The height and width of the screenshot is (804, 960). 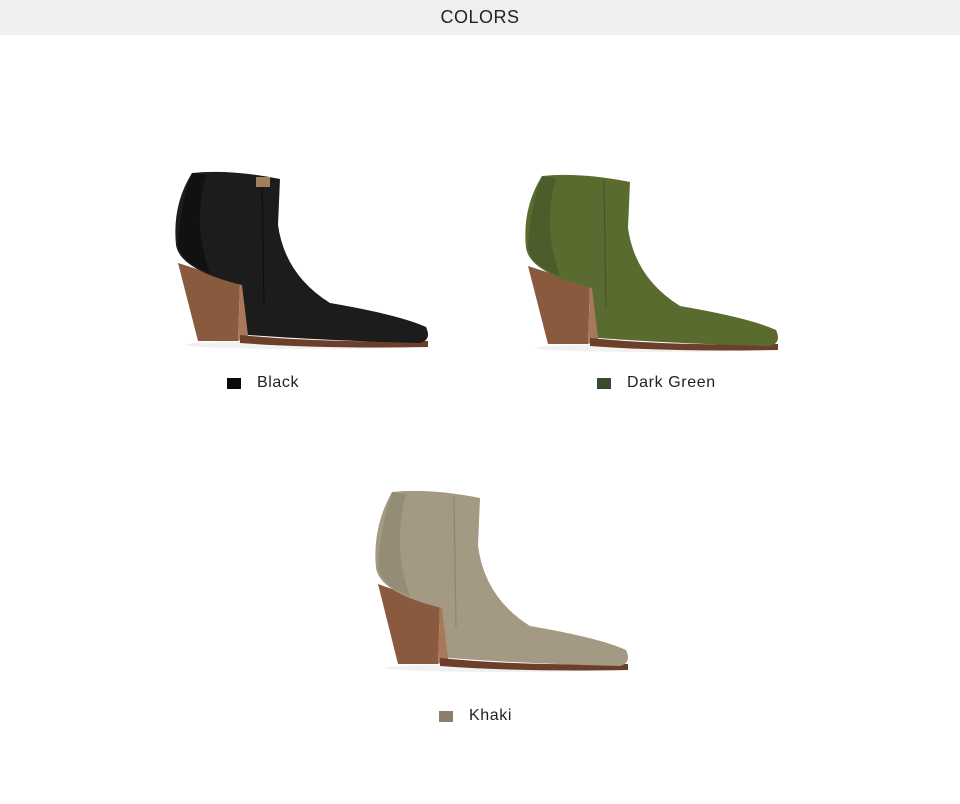 What do you see at coordinates (491, 715) in the screenshot?
I see `color-label-khaki: Khaki` at bounding box center [491, 715].